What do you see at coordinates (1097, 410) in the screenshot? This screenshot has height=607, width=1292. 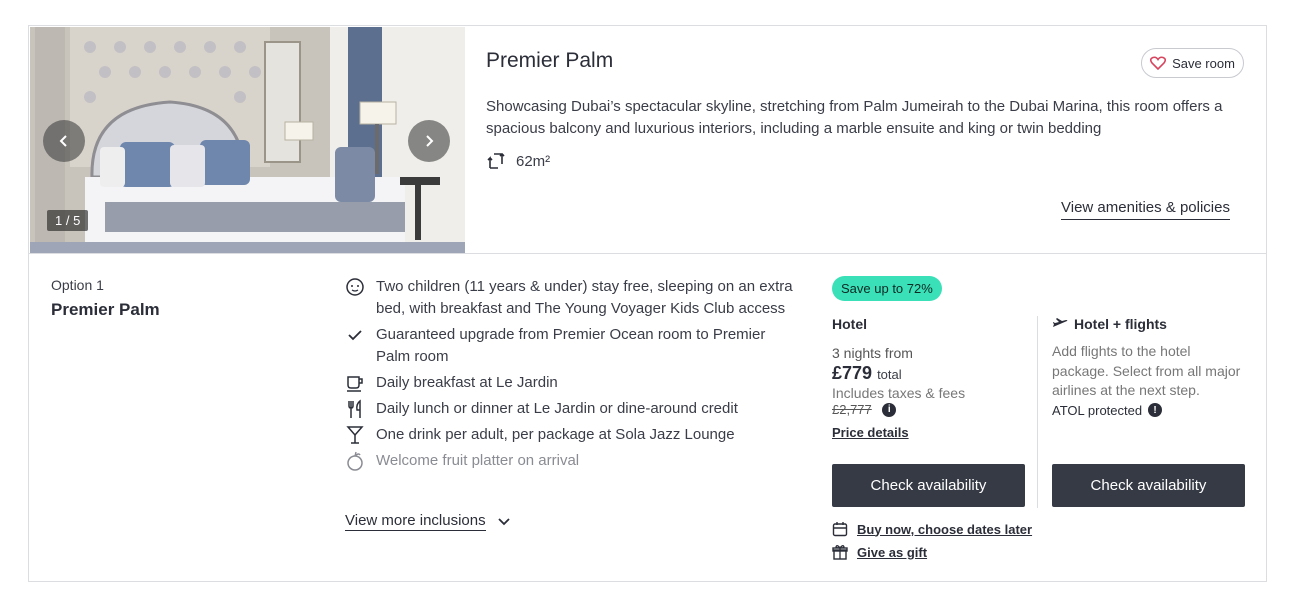 I see `atol-label: ATOL protected` at bounding box center [1097, 410].